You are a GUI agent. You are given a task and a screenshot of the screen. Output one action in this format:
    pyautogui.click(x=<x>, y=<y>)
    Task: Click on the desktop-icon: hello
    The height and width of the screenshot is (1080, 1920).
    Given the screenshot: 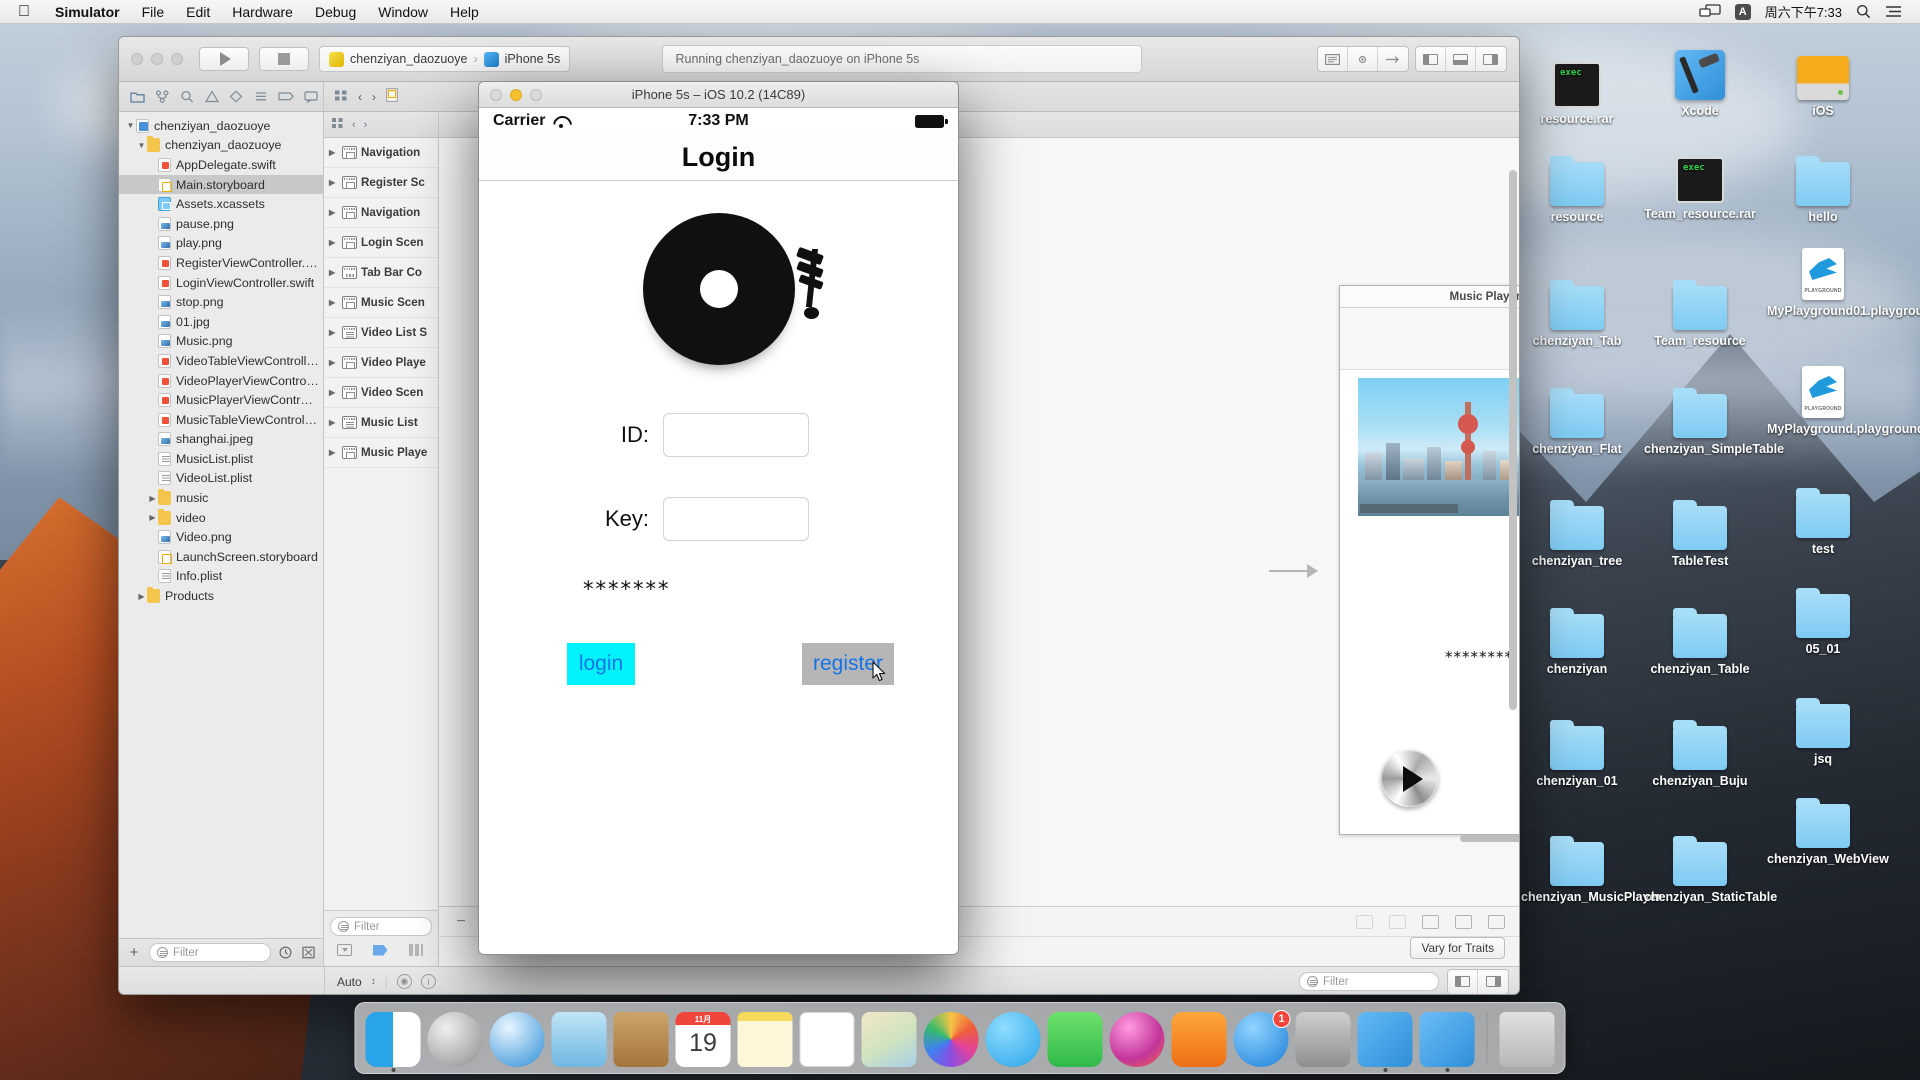 What is the action you would take?
    pyautogui.click(x=1823, y=186)
    